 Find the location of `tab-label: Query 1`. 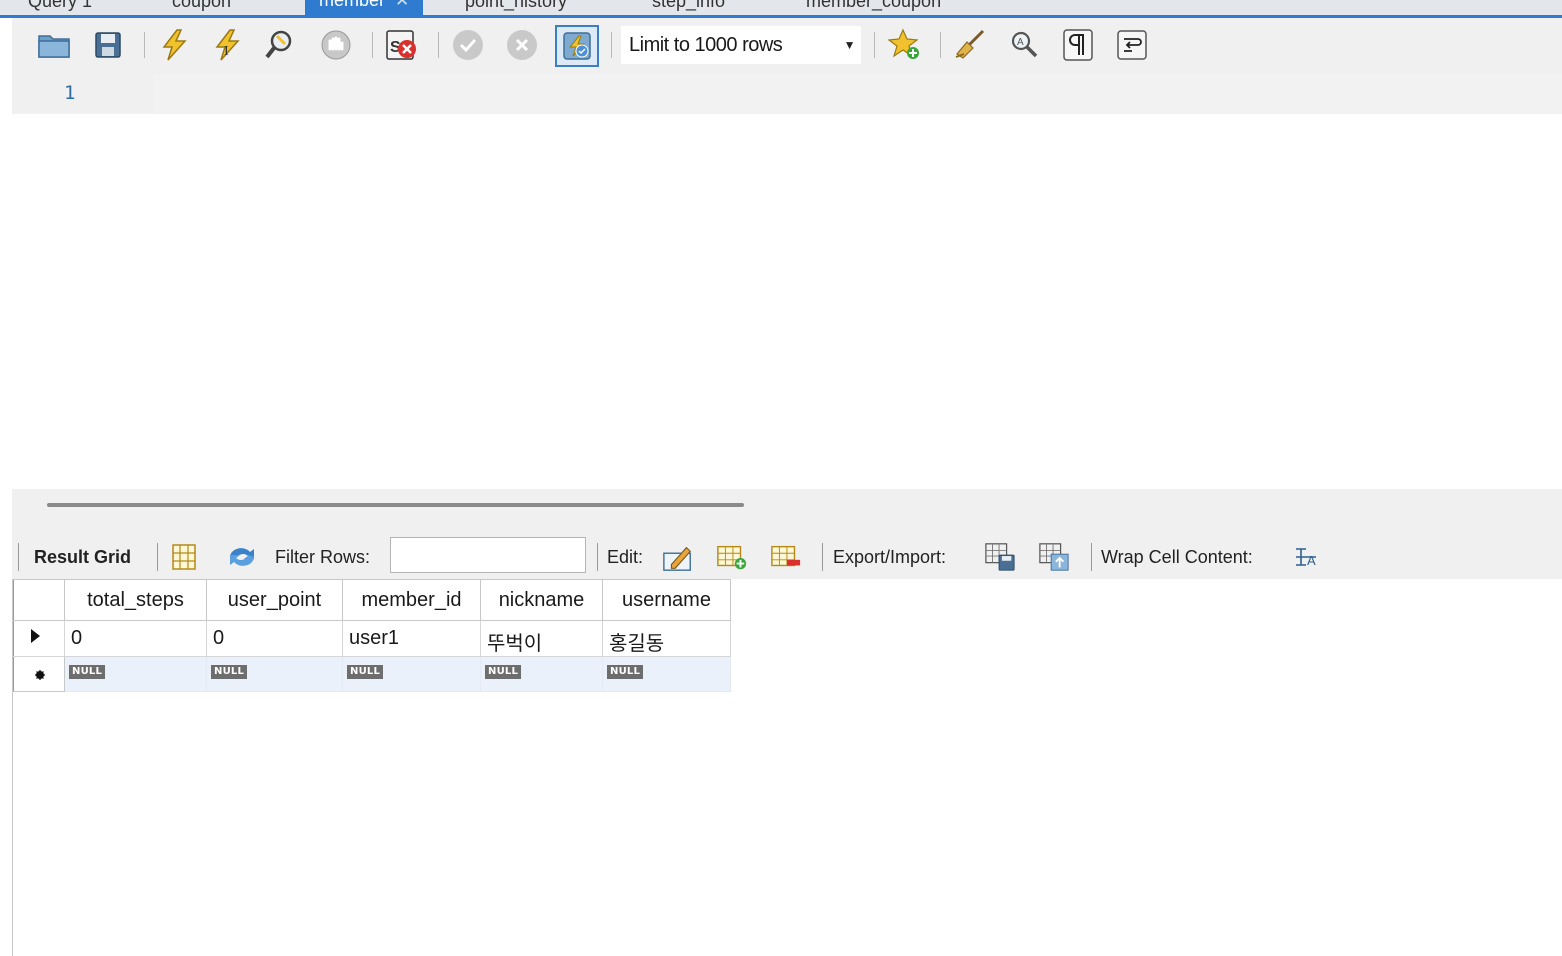

tab-label: Query 1 is located at coordinates (60, 5).